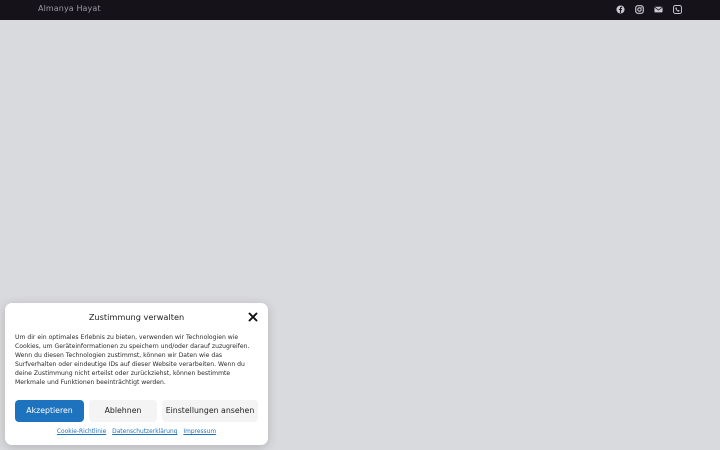  Describe the element at coordinates (253, 317) in the screenshot. I see `close-icon` at that location.